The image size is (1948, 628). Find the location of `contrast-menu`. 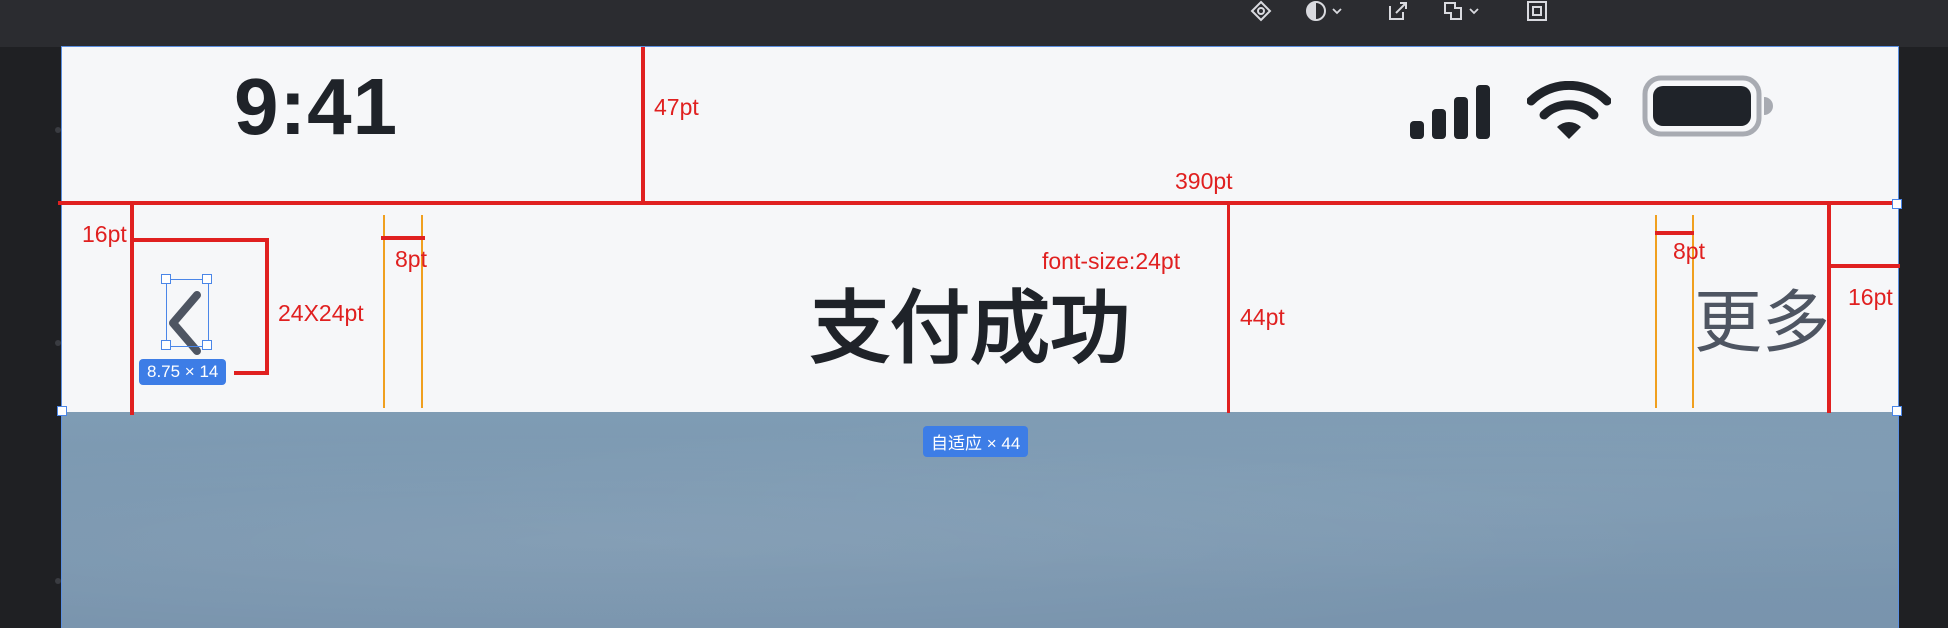

contrast-menu is located at coordinates (1324, 11).